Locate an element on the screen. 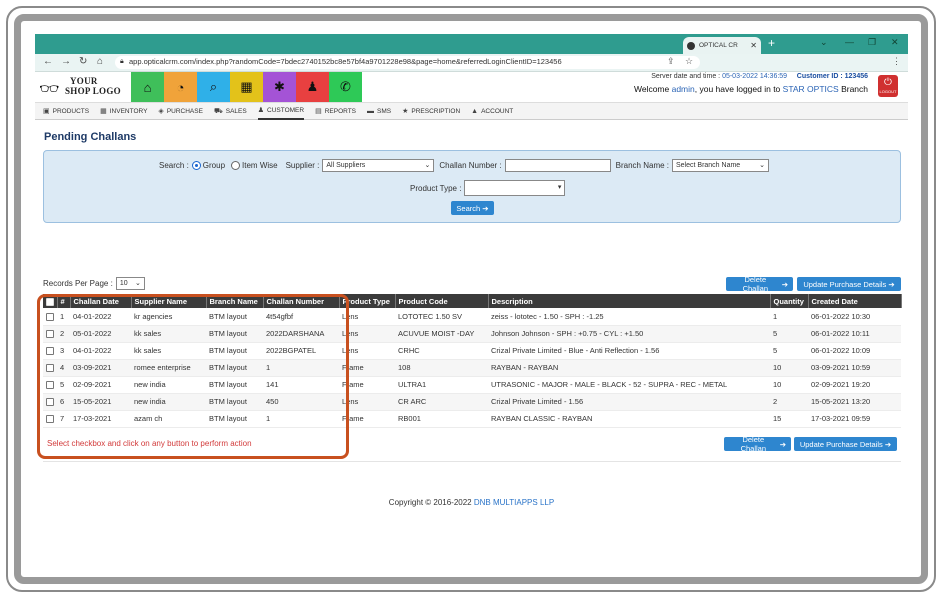 The width and height of the screenshot is (942, 598). close-window-icon: ✕ is located at coordinates (895, 42).